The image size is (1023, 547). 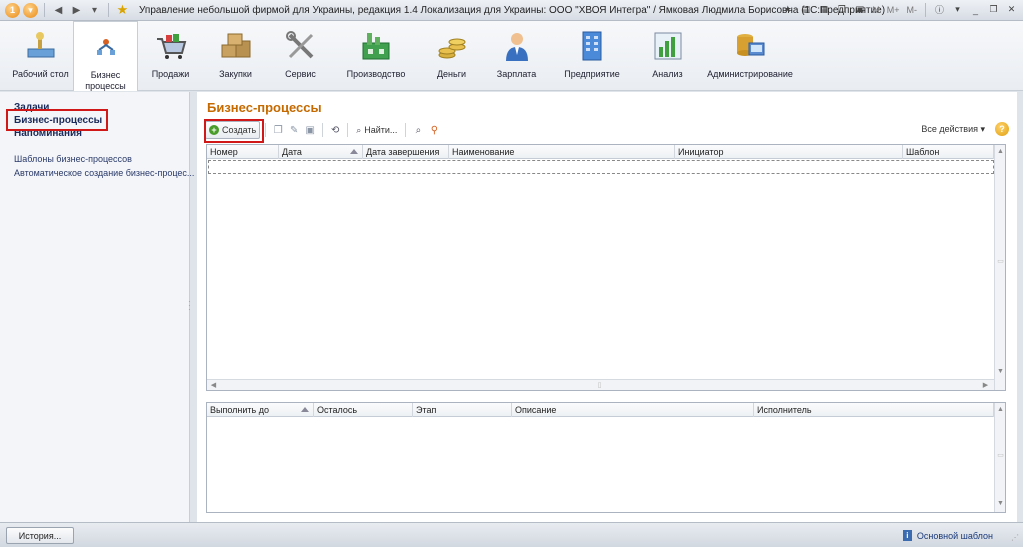 What do you see at coordinates (451, 74) in the screenshot?
I see `section-label: Деньги` at bounding box center [451, 74].